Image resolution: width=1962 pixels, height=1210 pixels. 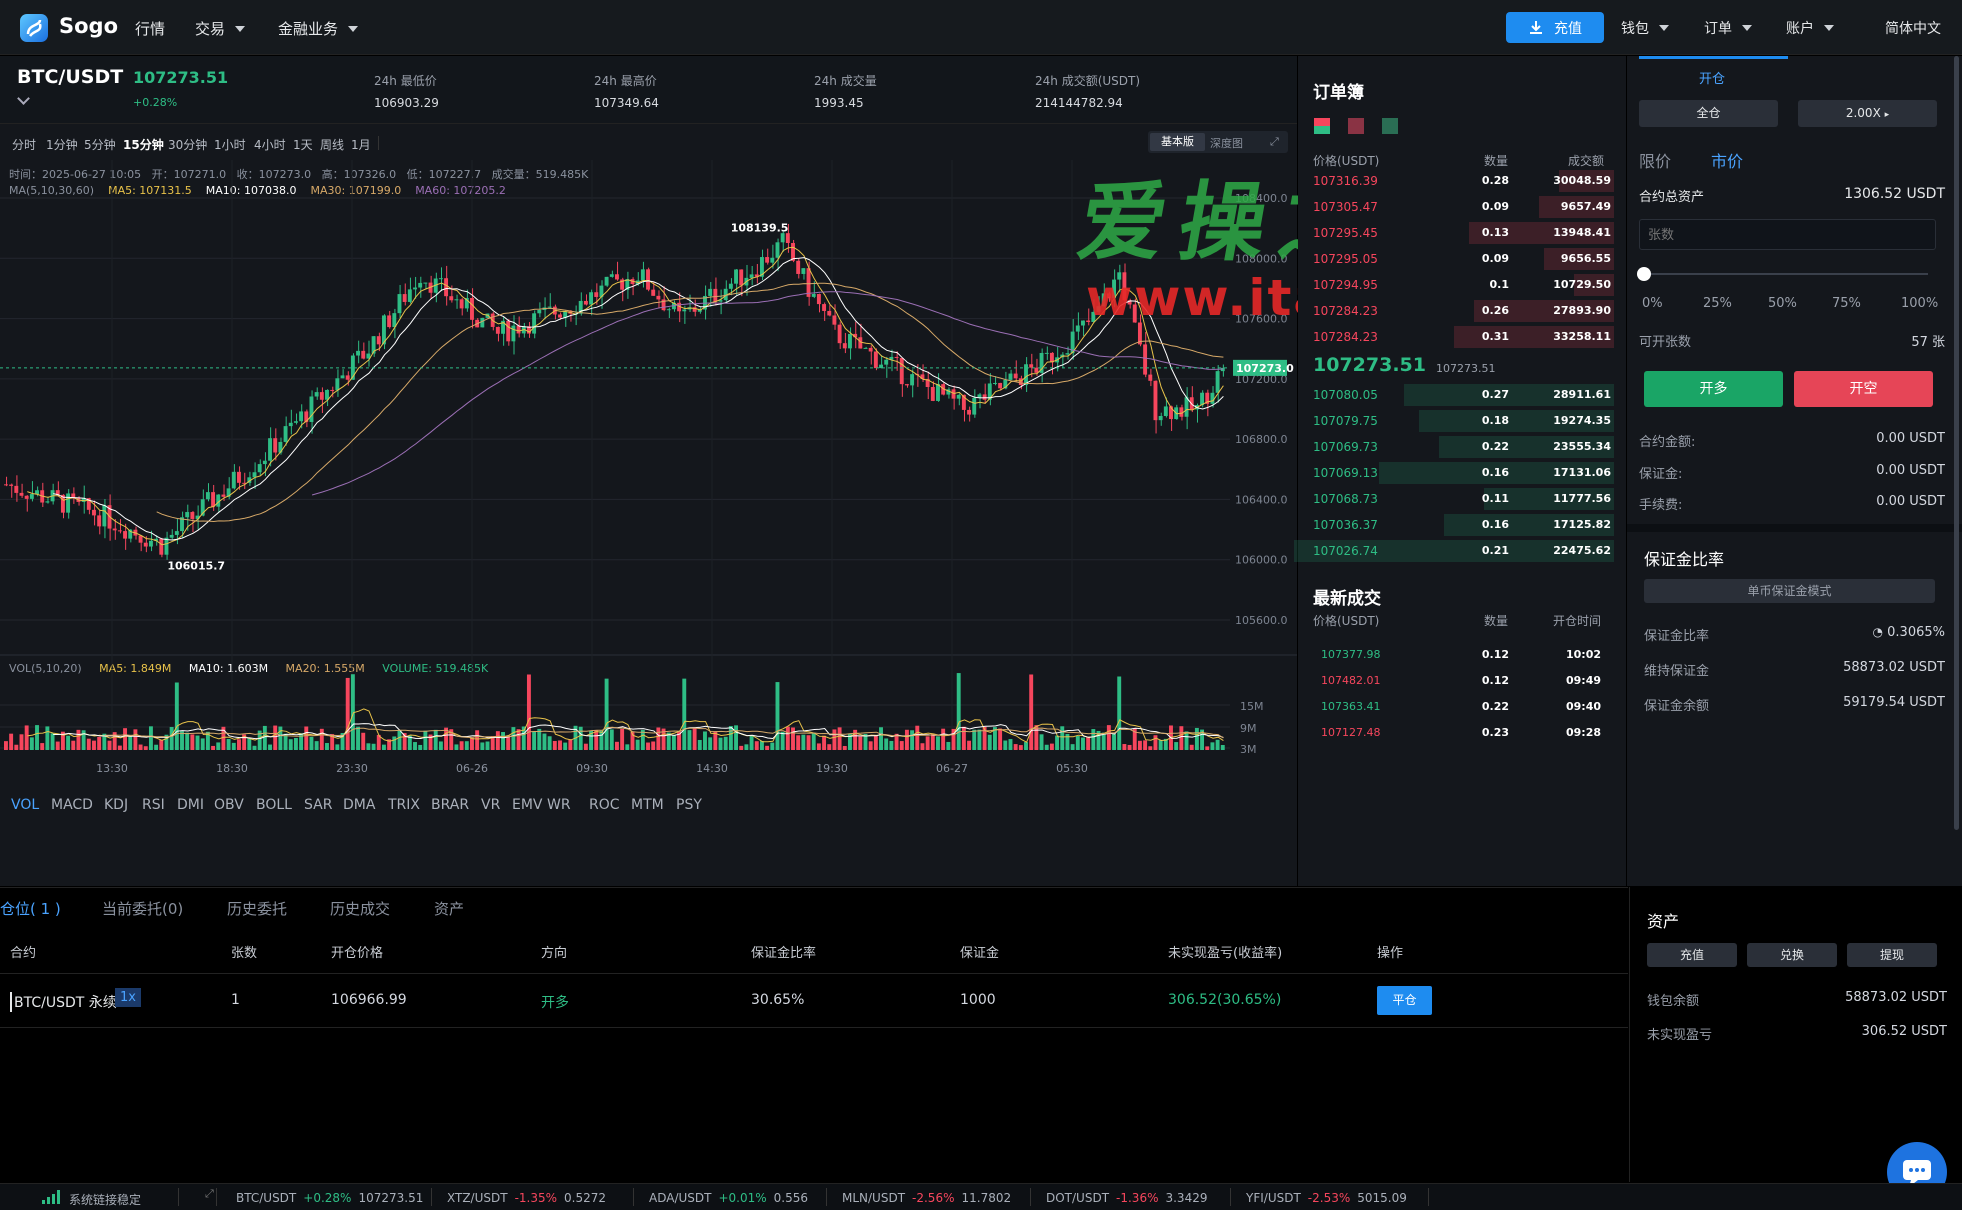 I want to click on indicator-emv: EMV, so click(x=527, y=805).